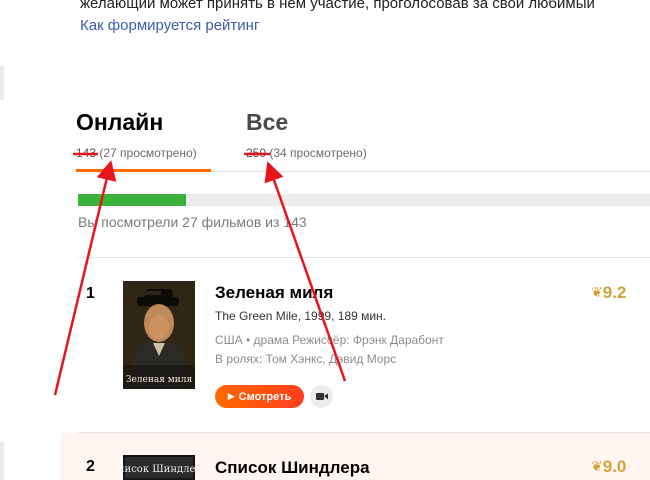  I want to click on video-camera-icon, so click(321, 396).